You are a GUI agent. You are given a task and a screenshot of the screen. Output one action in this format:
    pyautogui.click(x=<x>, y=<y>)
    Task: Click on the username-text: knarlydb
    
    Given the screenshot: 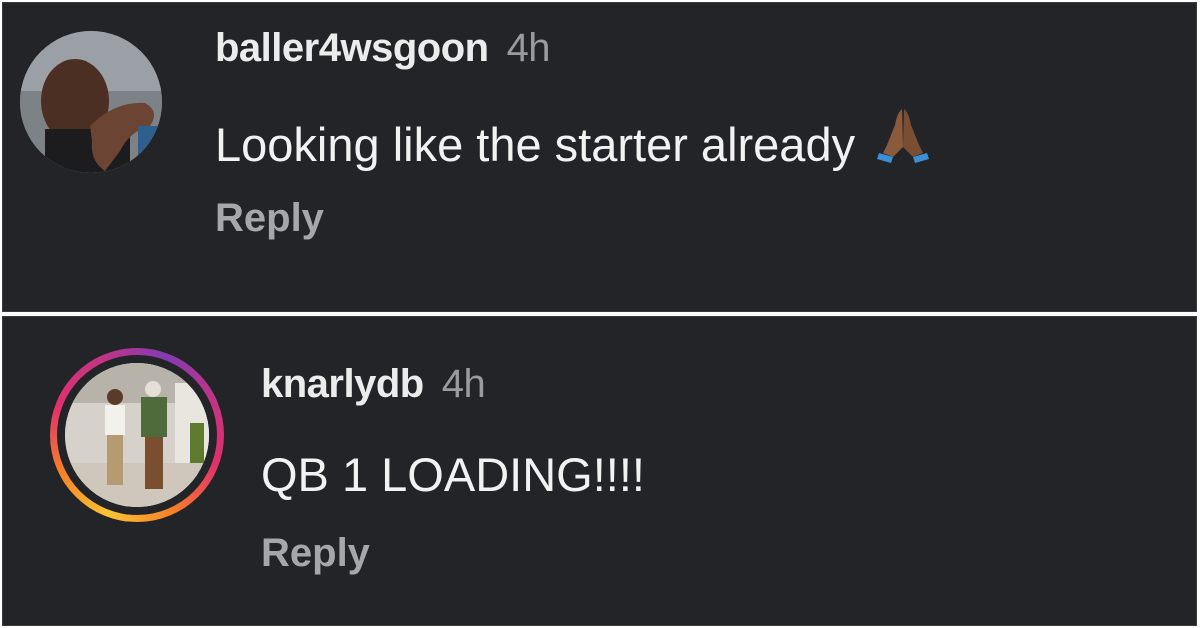 What is the action you would take?
    pyautogui.click(x=342, y=384)
    